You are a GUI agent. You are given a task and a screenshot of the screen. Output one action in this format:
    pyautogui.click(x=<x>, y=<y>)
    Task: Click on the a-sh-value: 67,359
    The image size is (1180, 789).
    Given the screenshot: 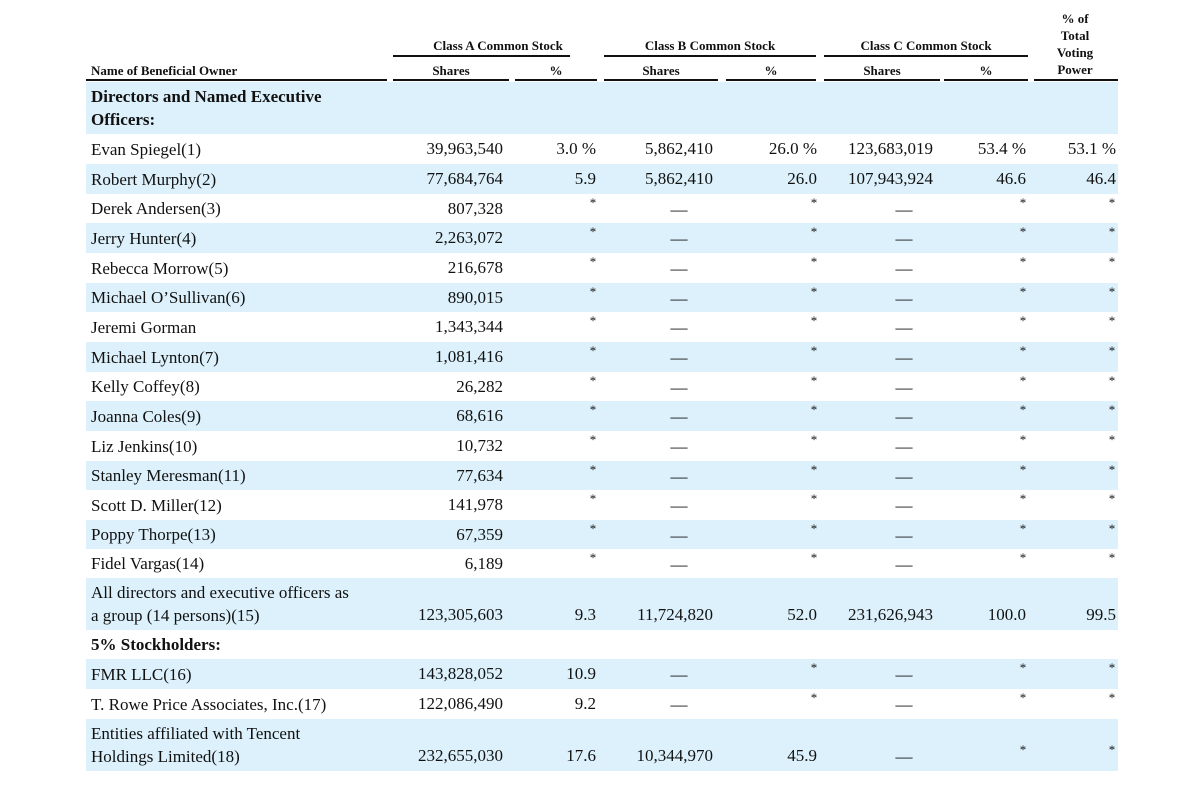 What is the action you would take?
    pyautogui.click(x=479, y=534)
    